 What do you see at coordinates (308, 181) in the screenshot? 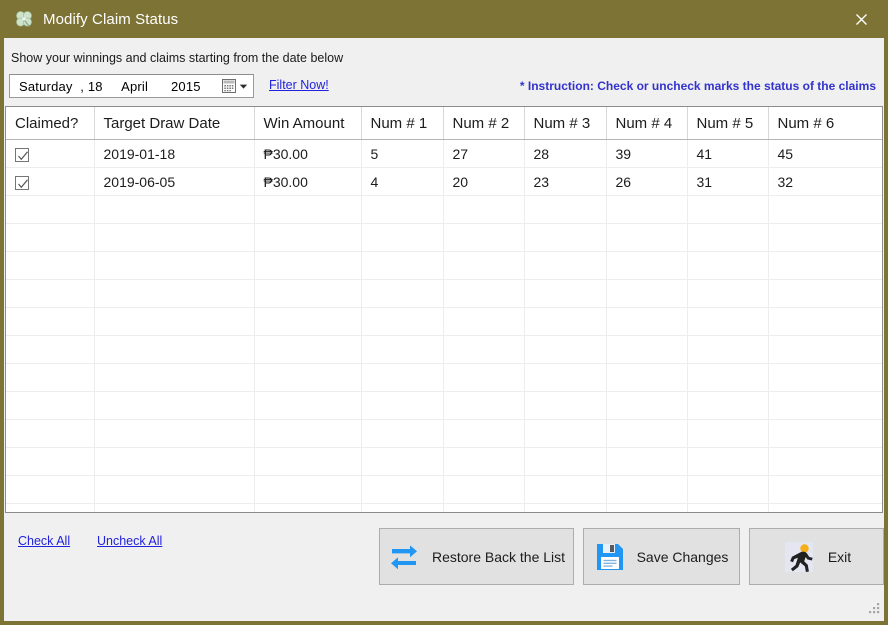
I see `cell-win-amount: ₱30.00` at bounding box center [308, 181].